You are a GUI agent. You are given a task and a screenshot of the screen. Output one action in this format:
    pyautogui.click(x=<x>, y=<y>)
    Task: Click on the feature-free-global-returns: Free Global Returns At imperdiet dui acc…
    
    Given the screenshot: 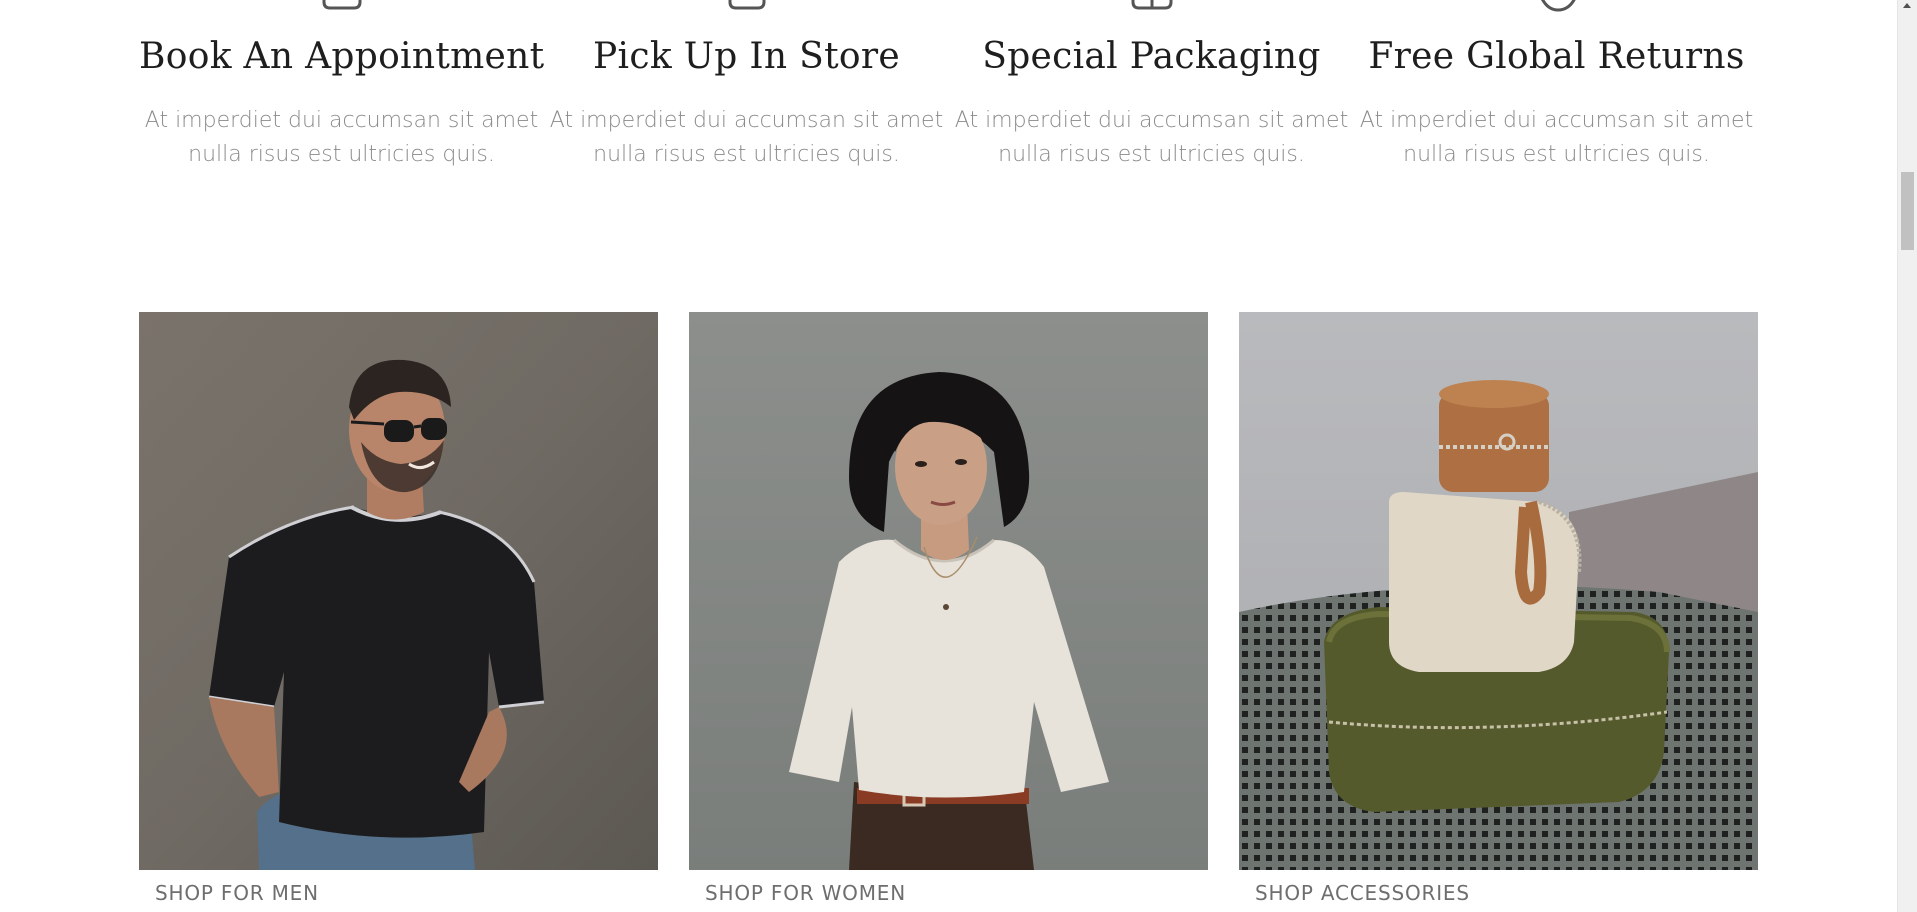 What is the action you would take?
    pyautogui.click(x=1556, y=100)
    